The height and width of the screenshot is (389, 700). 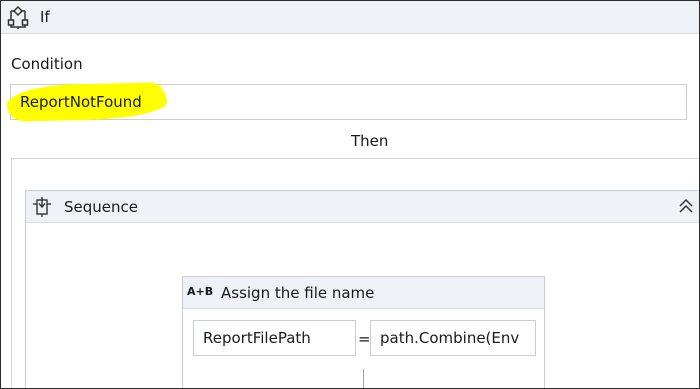 What do you see at coordinates (298, 293) in the screenshot?
I see `assign-title: Assign the file name` at bounding box center [298, 293].